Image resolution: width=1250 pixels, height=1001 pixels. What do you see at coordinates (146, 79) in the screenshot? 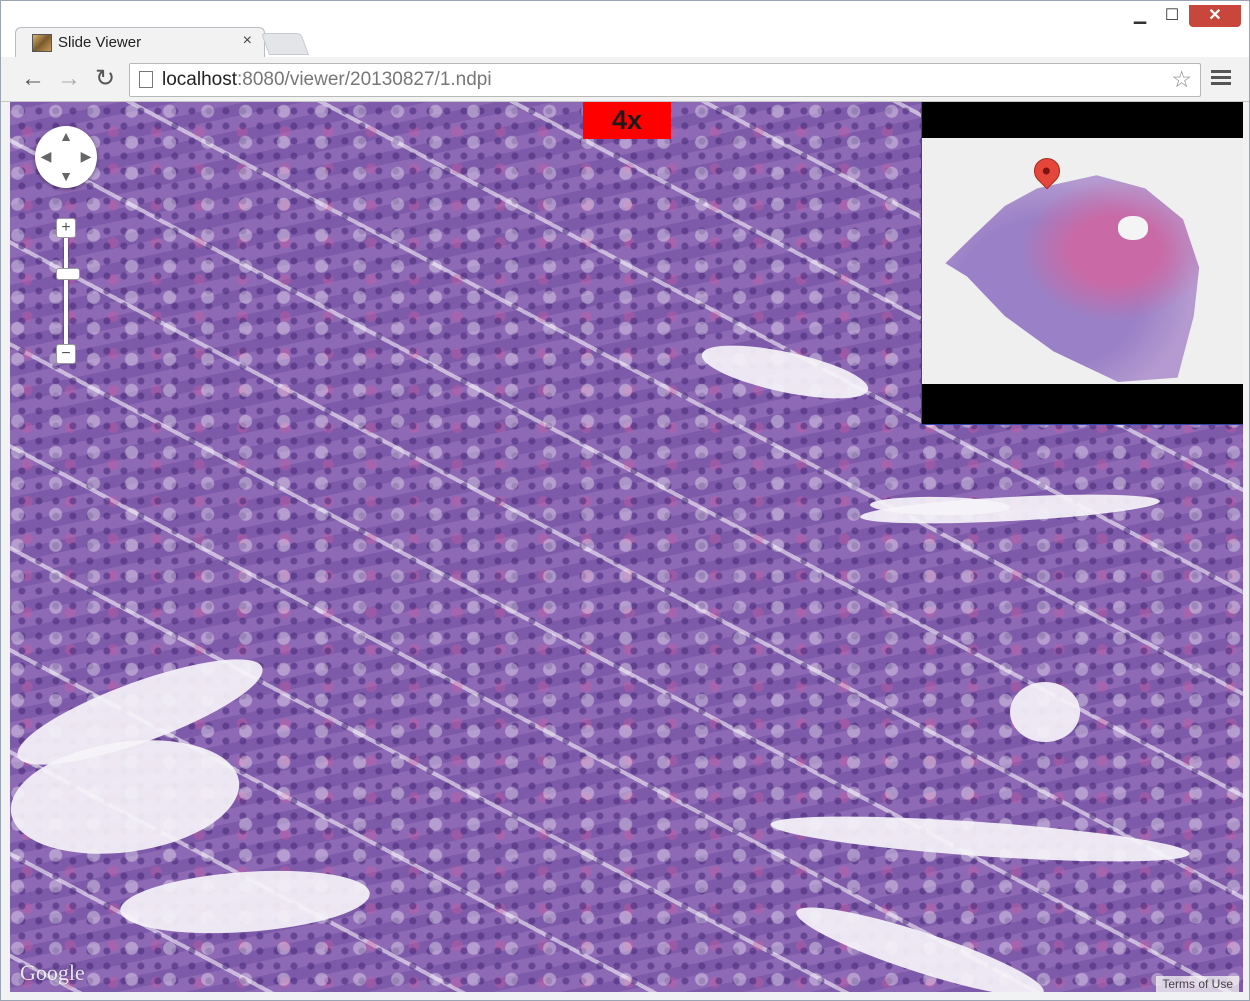
I see `page-icon` at bounding box center [146, 79].